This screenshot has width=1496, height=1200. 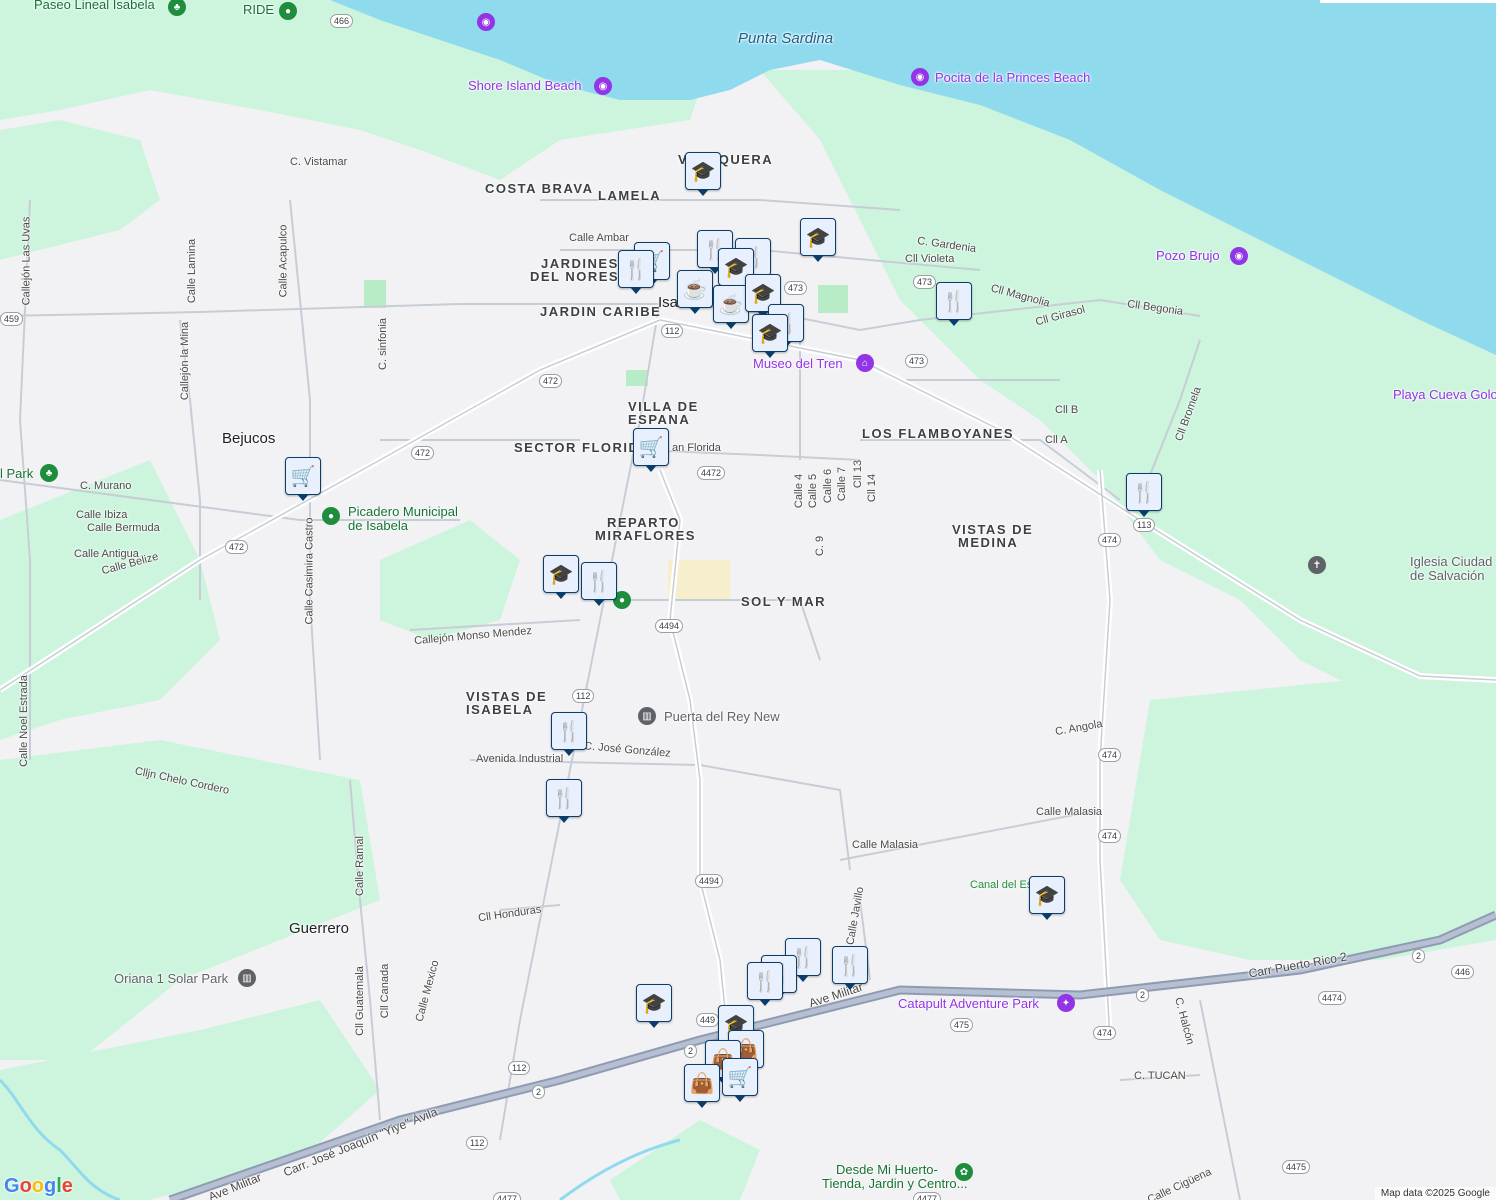 What do you see at coordinates (1332, 998) in the screenshot?
I see `route-shield: 4474` at bounding box center [1332, 998].